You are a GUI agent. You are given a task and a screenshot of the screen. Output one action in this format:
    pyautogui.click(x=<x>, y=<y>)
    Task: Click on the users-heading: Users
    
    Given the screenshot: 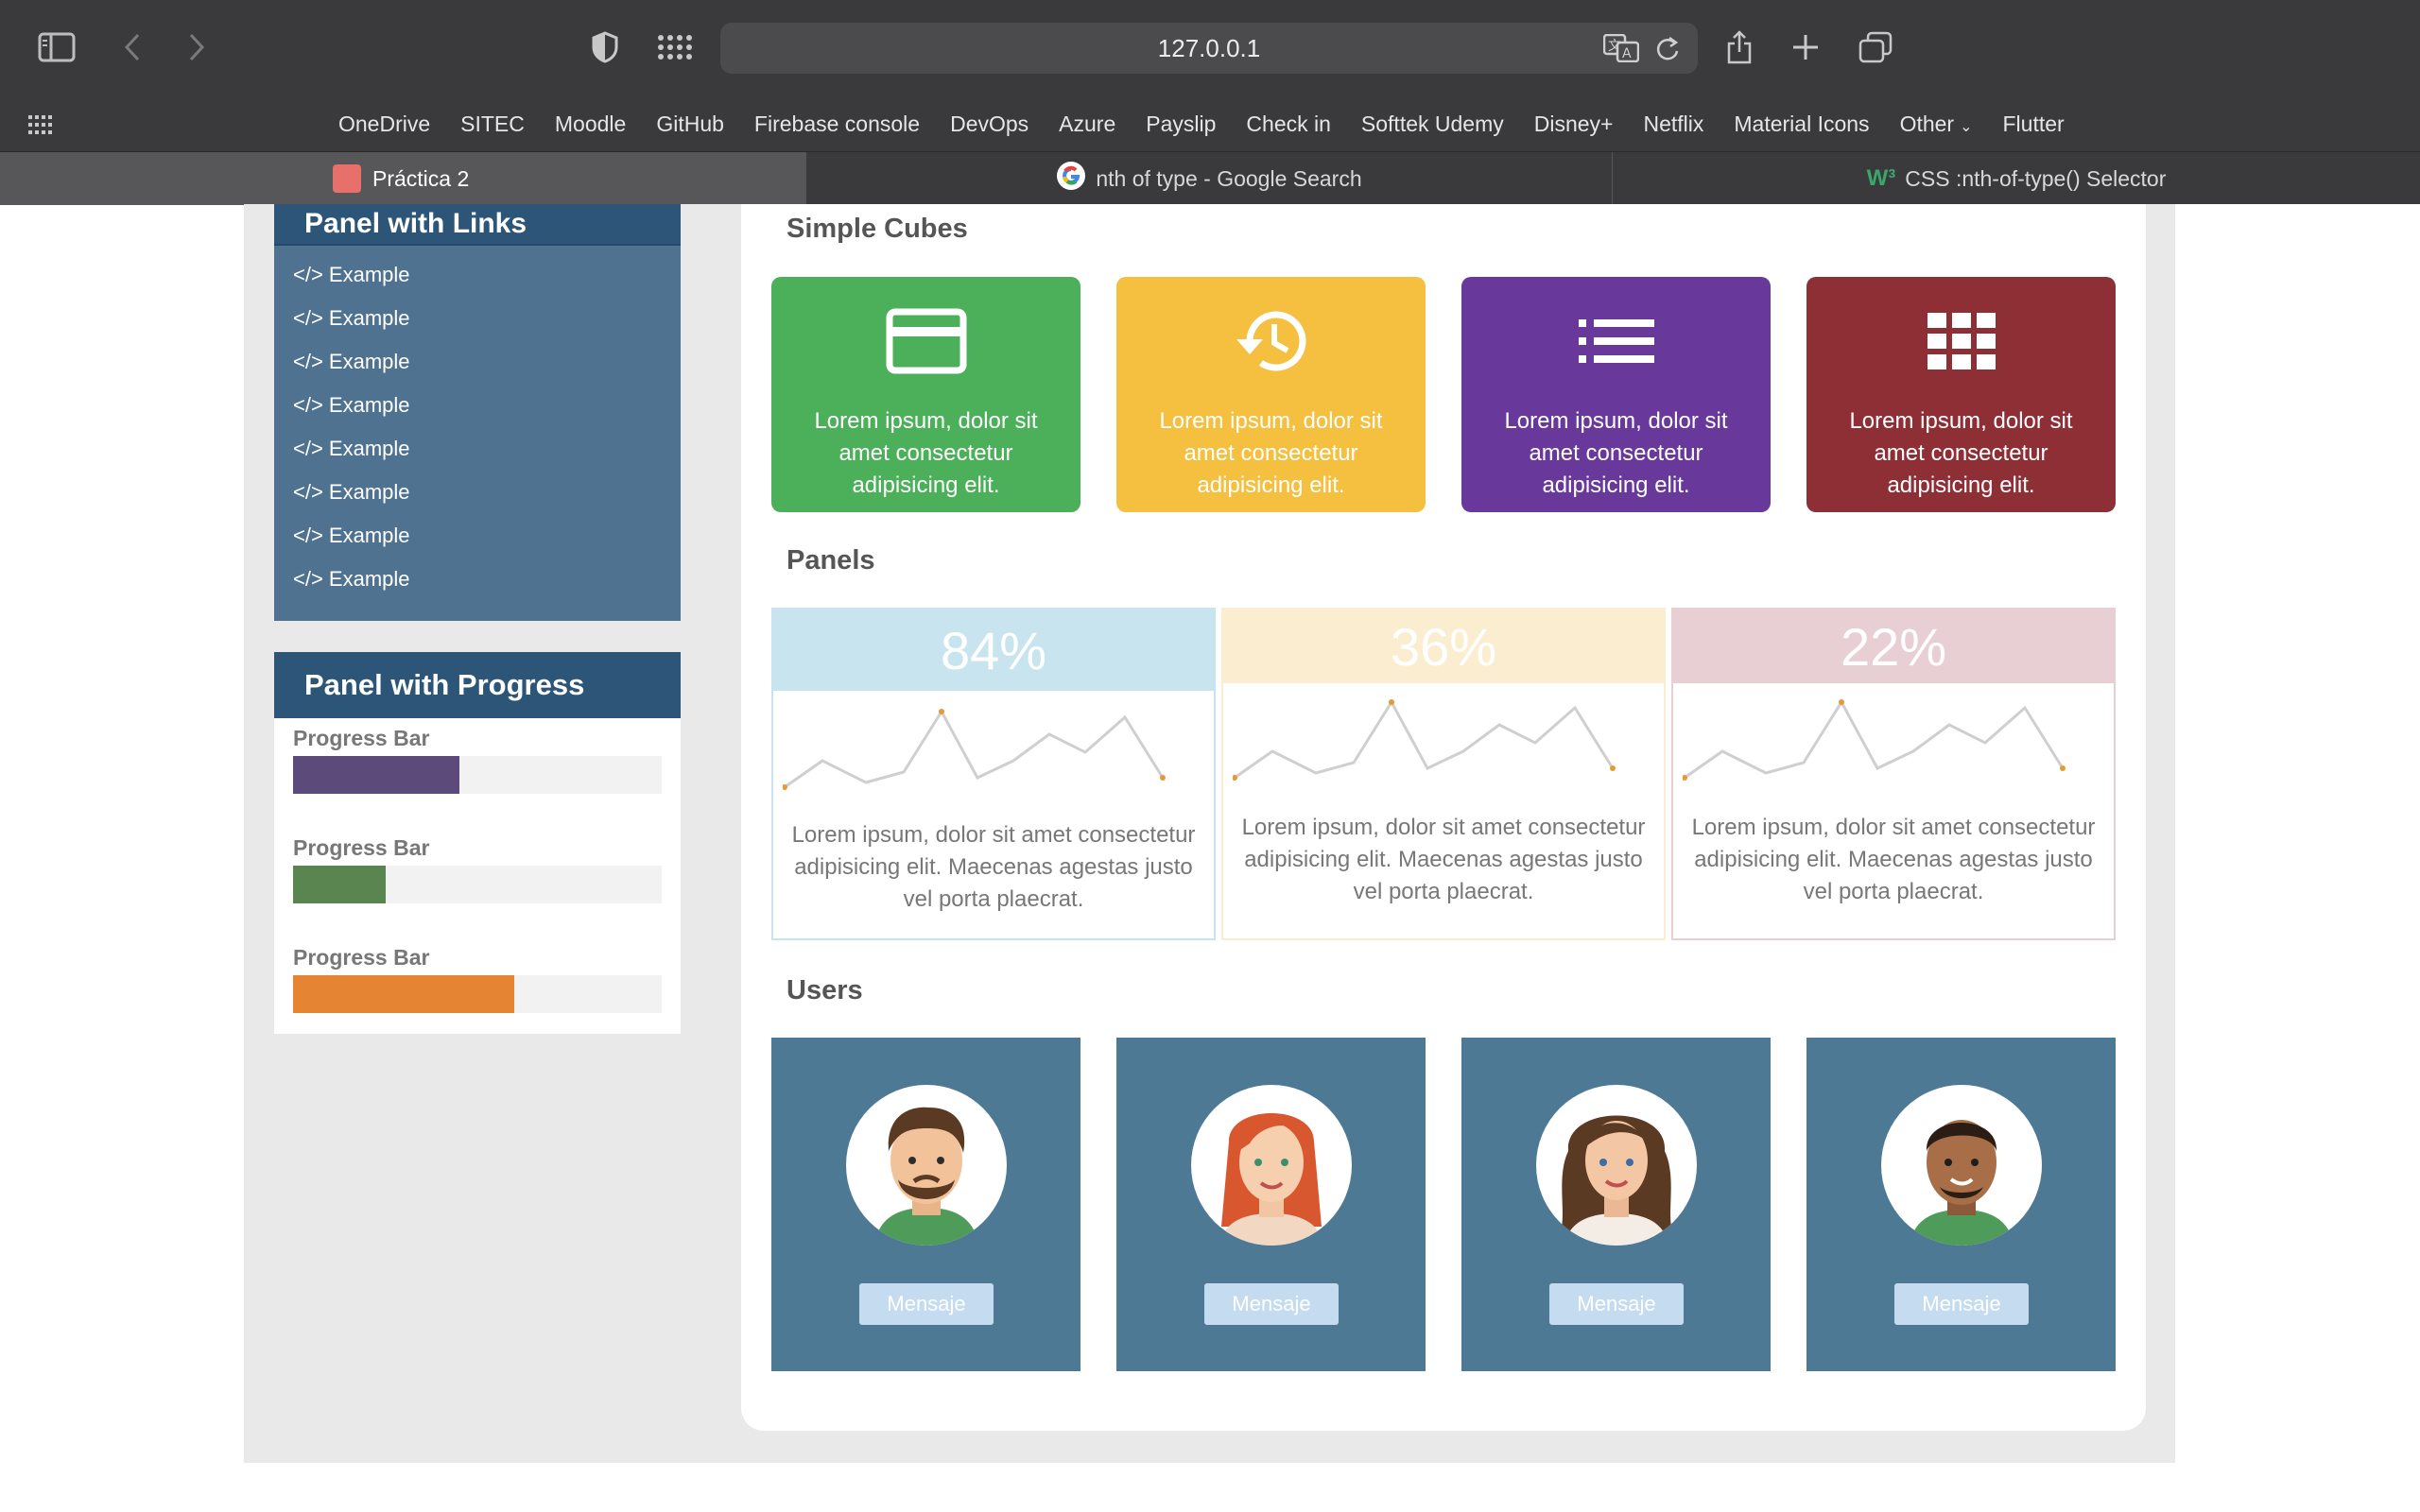 What is the action you would take?
    pyautogui.click(x=824, y=990)
    